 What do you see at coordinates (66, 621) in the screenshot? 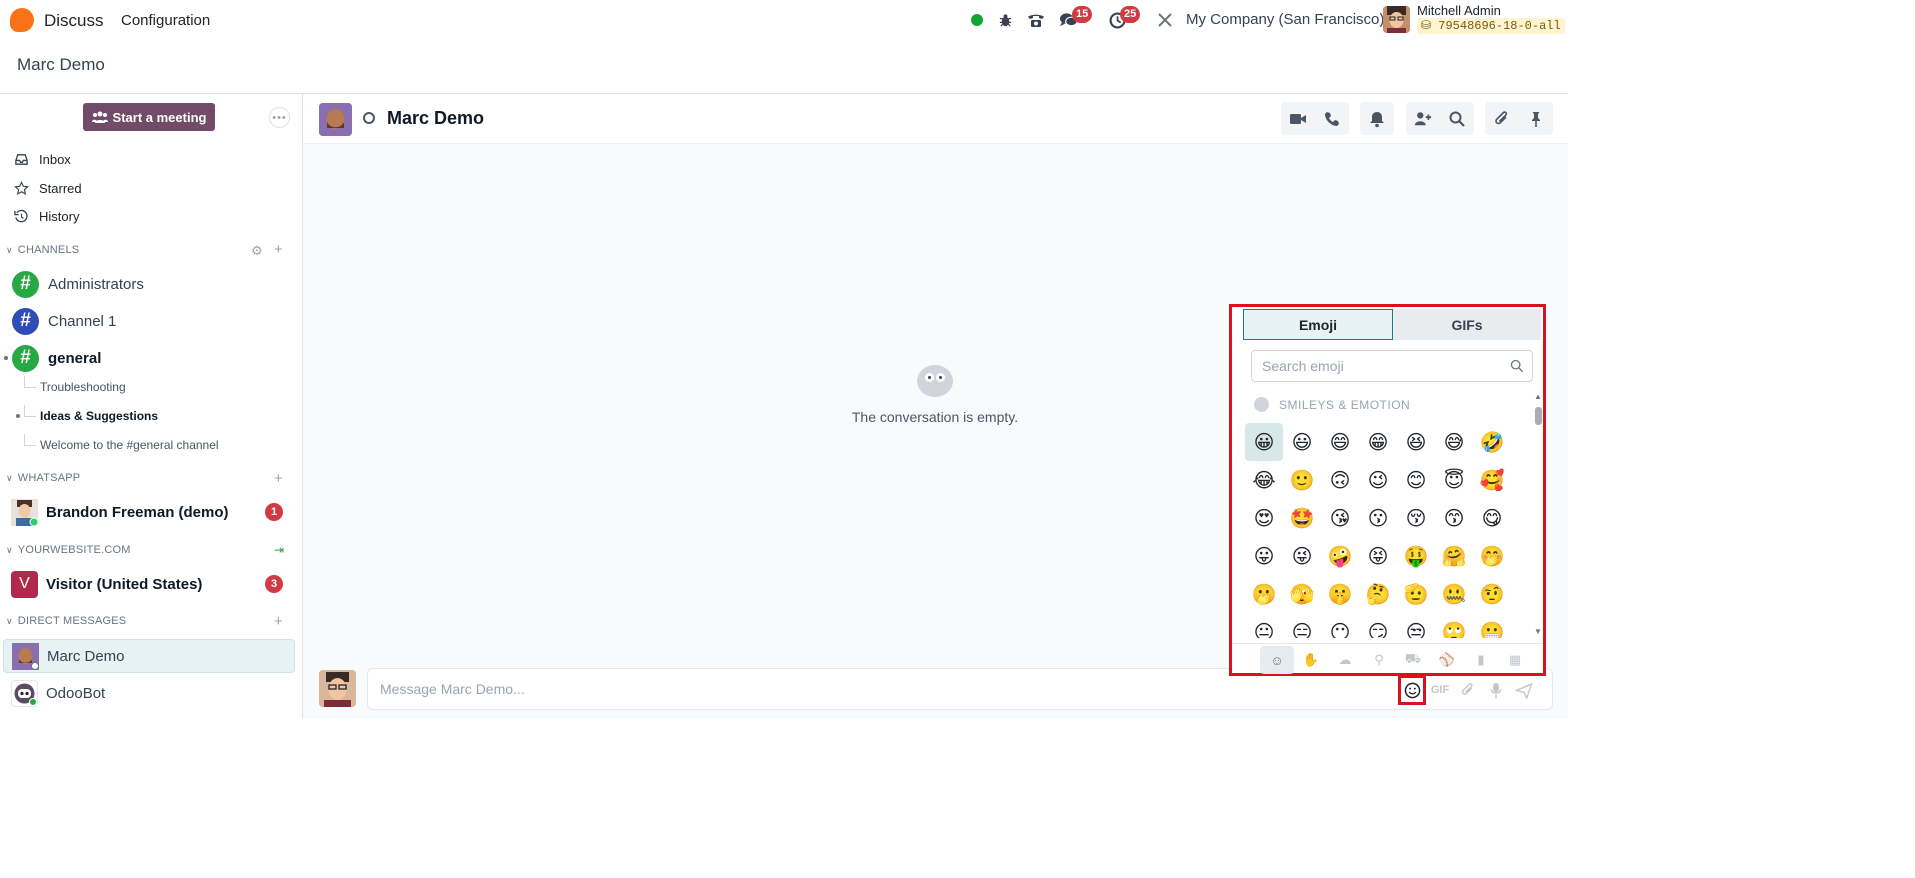
I see `section-direct-messages: ∨ DIRECT MESSAGES` at bounding box center [66, 621].